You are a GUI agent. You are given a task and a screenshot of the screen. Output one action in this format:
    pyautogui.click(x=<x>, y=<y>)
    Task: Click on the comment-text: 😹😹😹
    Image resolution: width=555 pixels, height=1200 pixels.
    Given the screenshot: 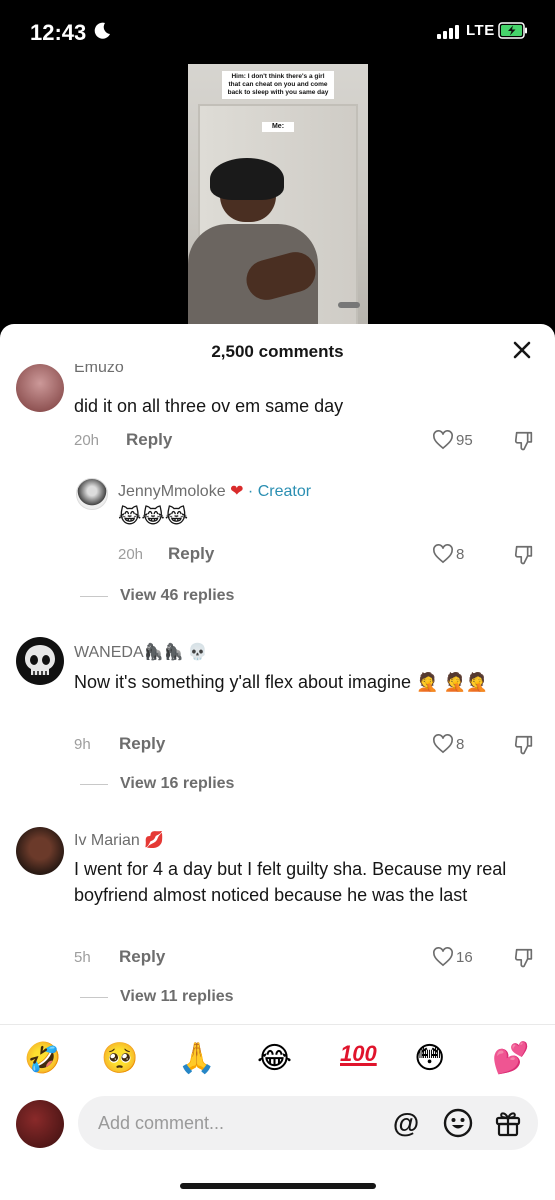 What is the action you would take?
    pyautogui.click(x=153, y=517)
    